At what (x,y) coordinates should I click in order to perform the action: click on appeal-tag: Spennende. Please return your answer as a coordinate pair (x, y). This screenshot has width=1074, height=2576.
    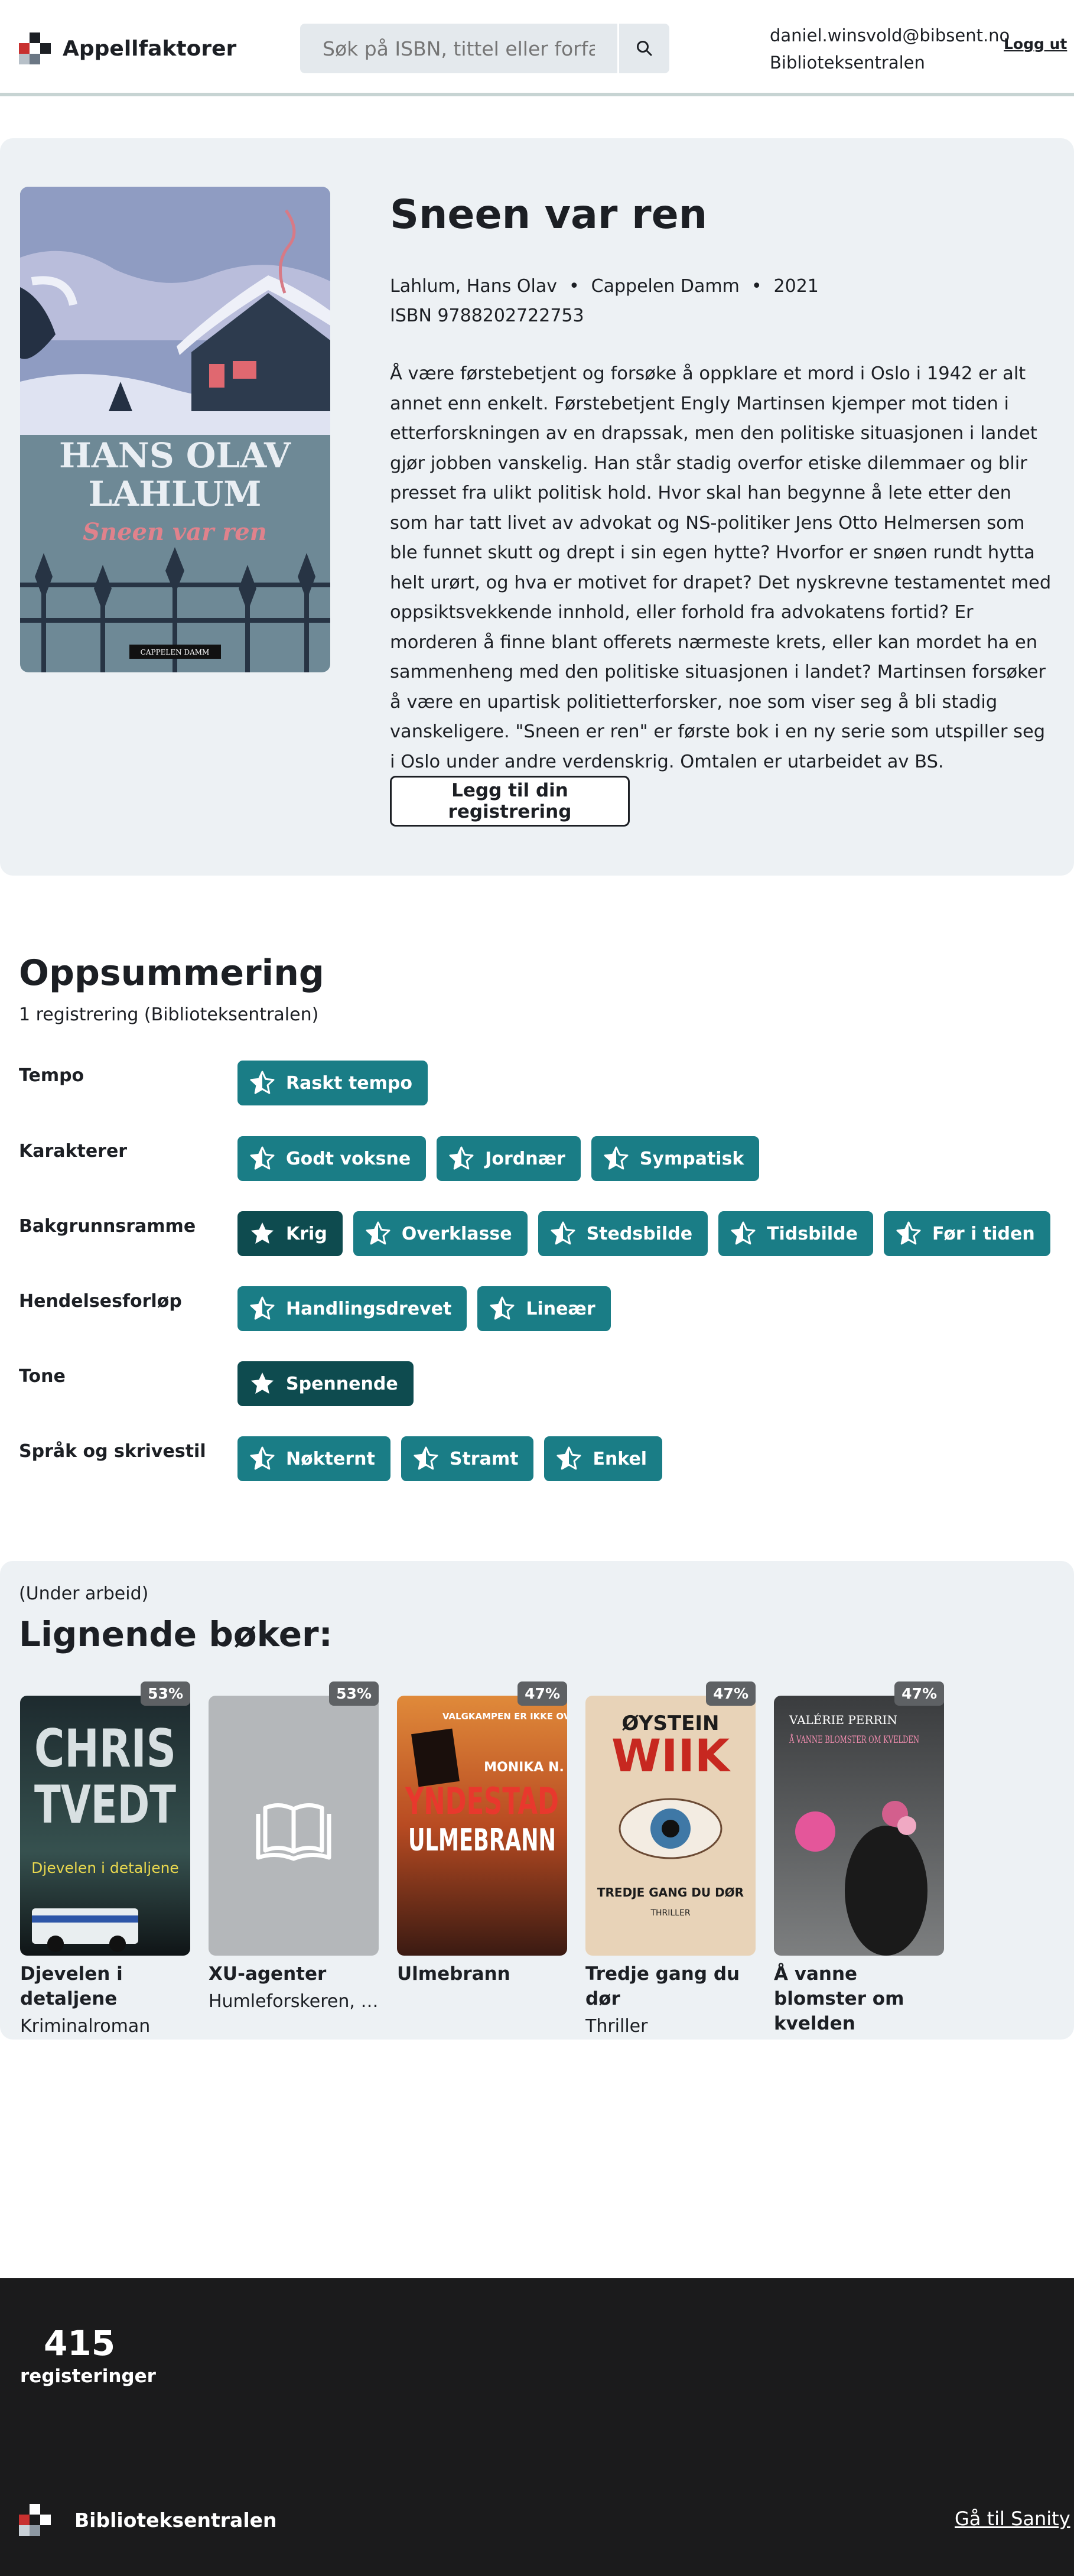
    Looking at the image, I should click on (325, 1383).